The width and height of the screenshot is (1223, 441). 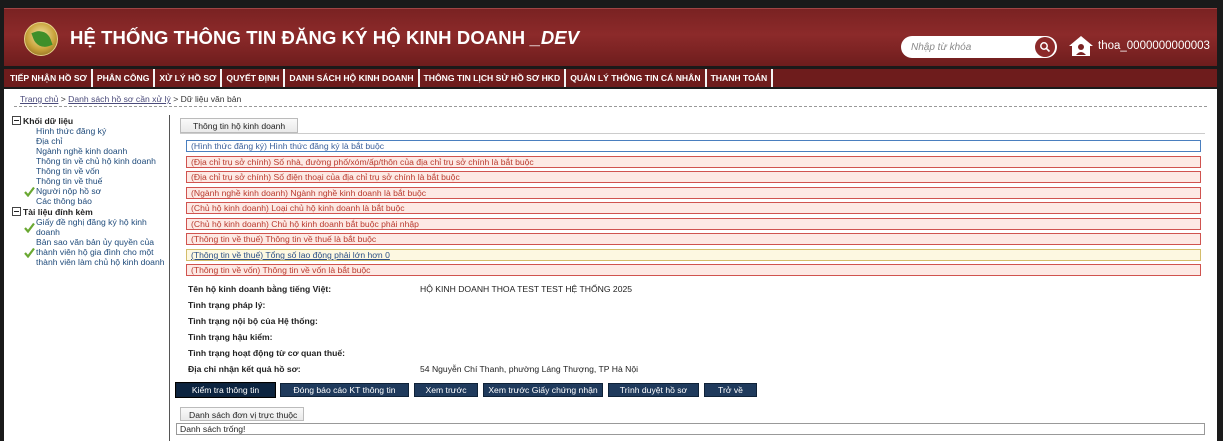 I want to click on check-info-button: Kiểm tra thông tin, so click(x=225, y=390).